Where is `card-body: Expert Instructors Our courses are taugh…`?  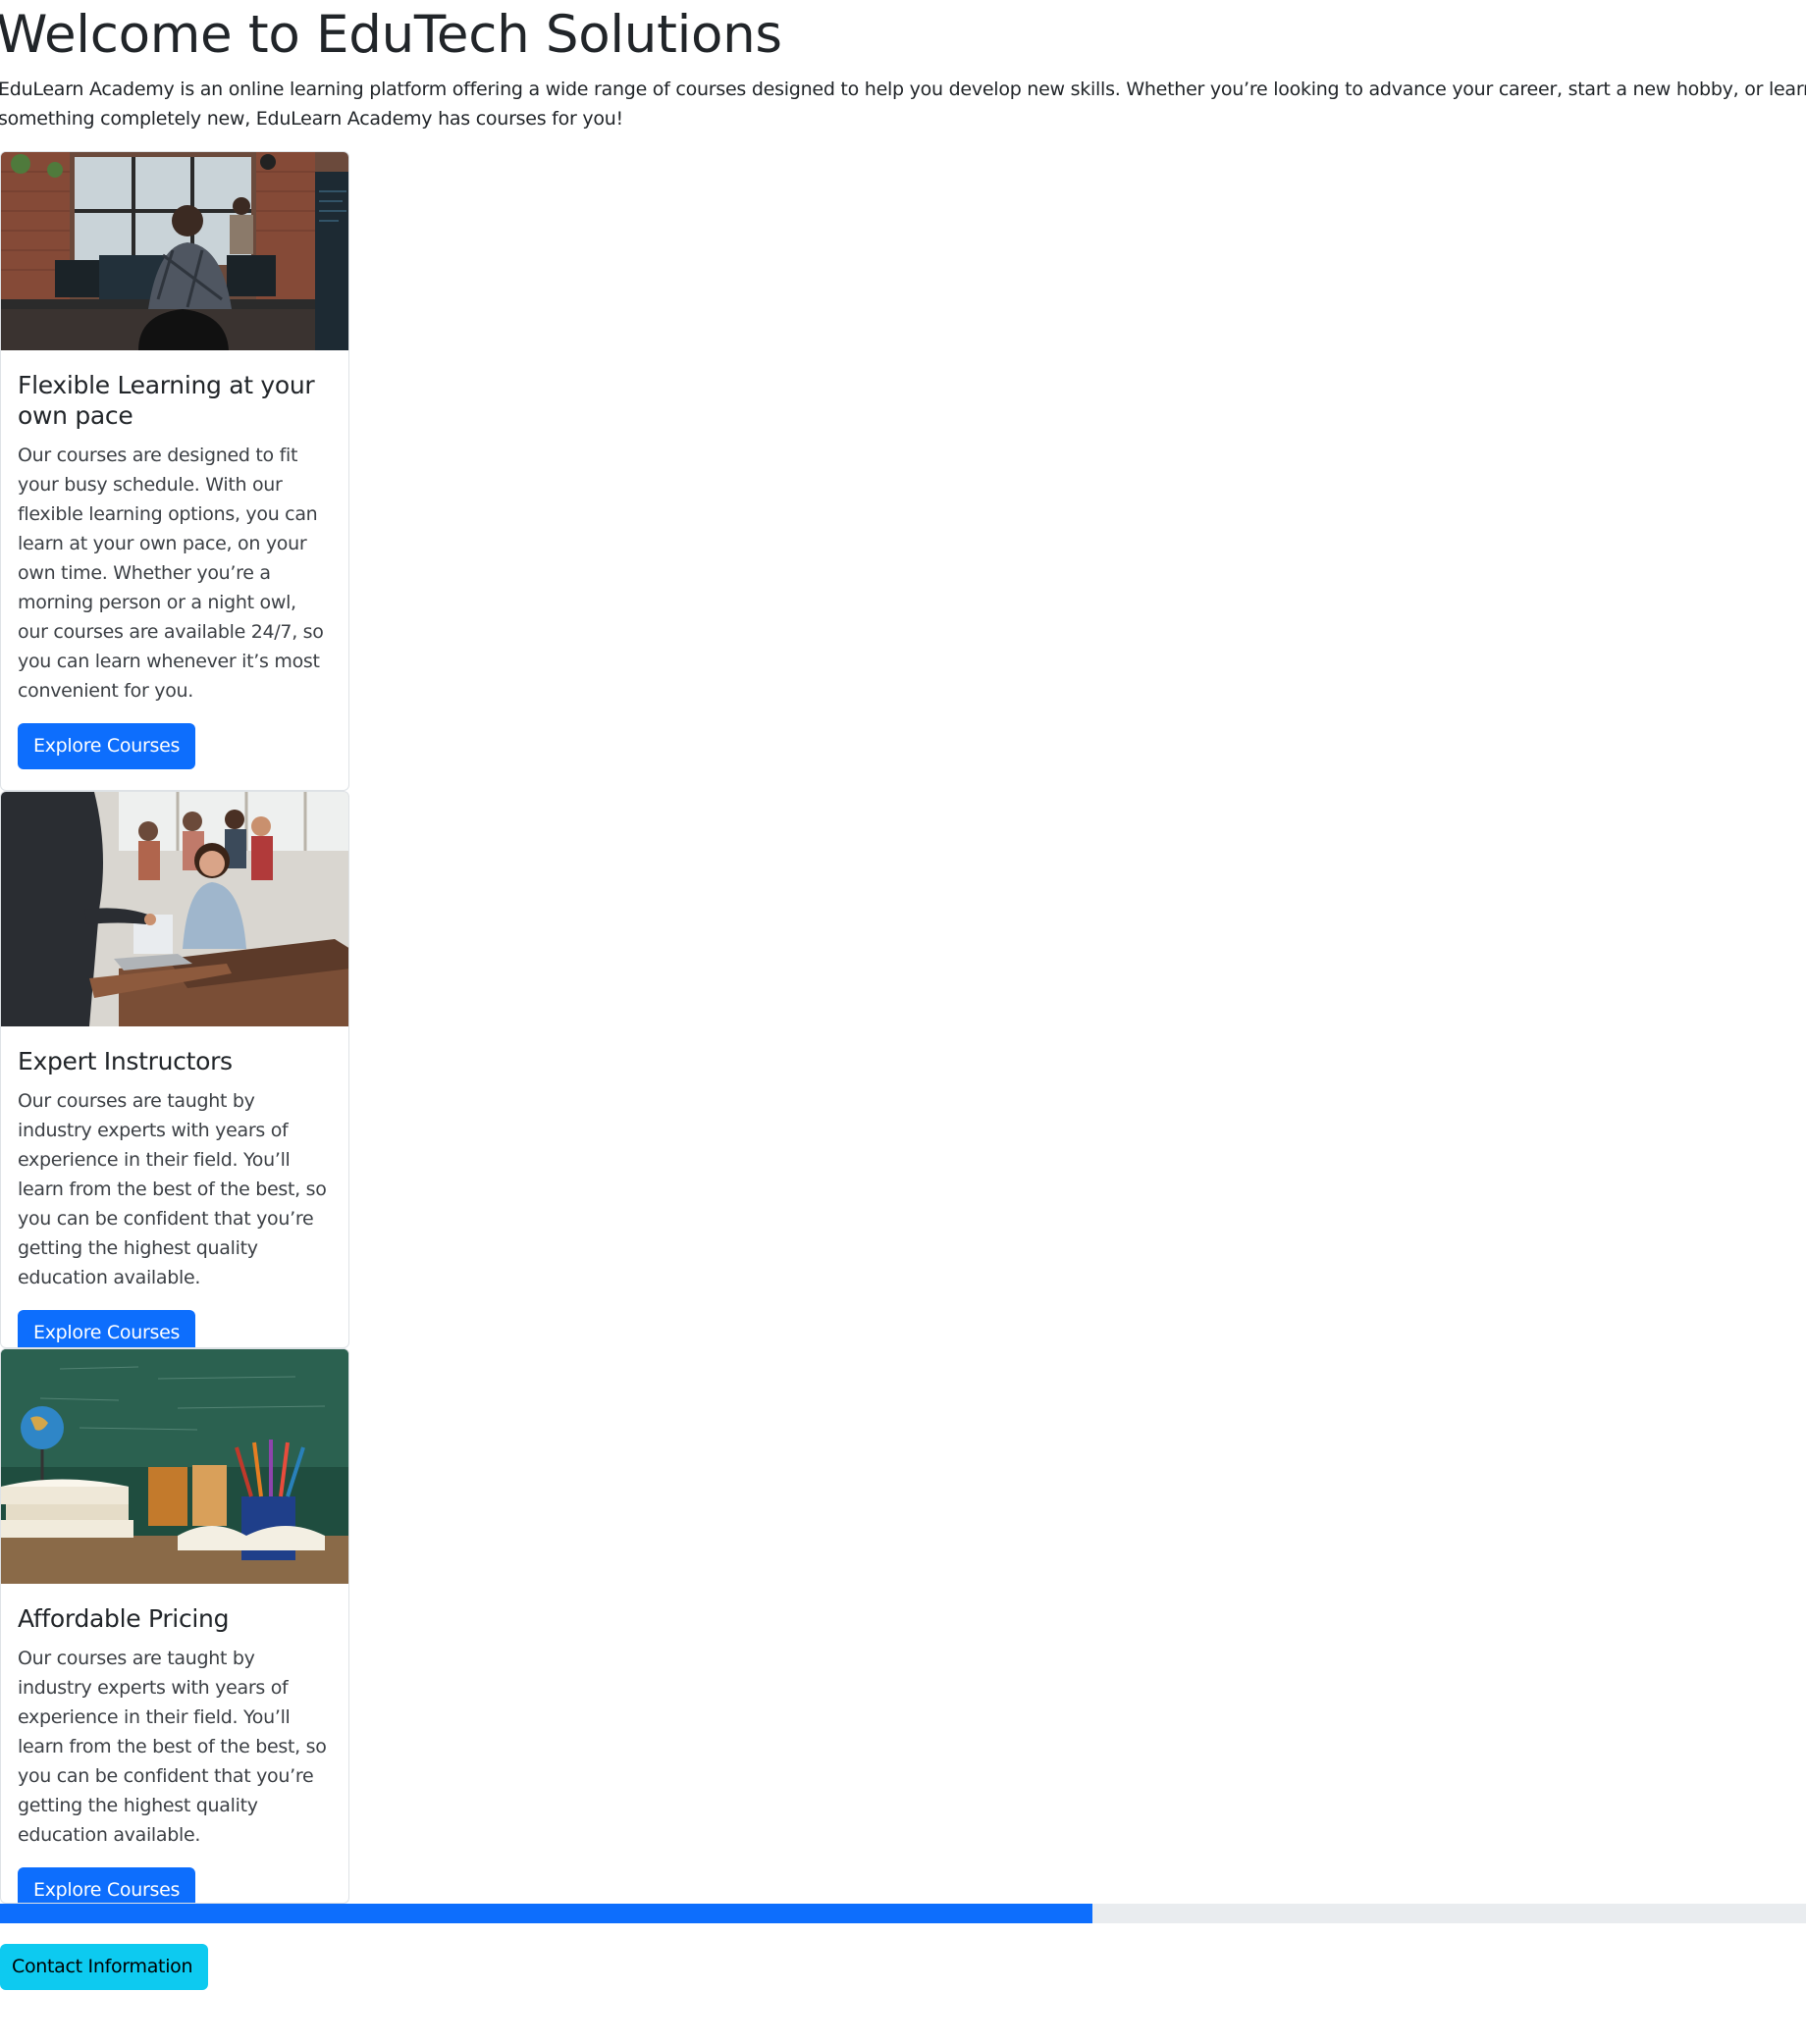
card-body: Expert Instructors Our courses are taugh… is located at coordinates (174, 1186).